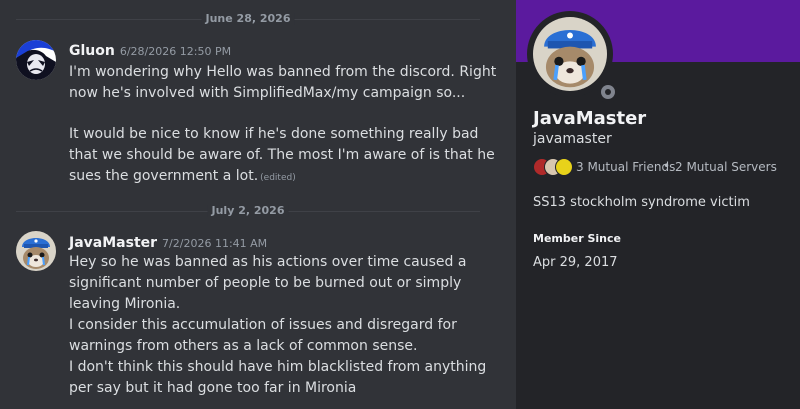 This screenshot has height=409, width=800. What do you see at coordinates (175, 51) in the screenshot?
I see `message-timestamp: 6/28/2026 12:50 PM` at bounding box center [175, 51].